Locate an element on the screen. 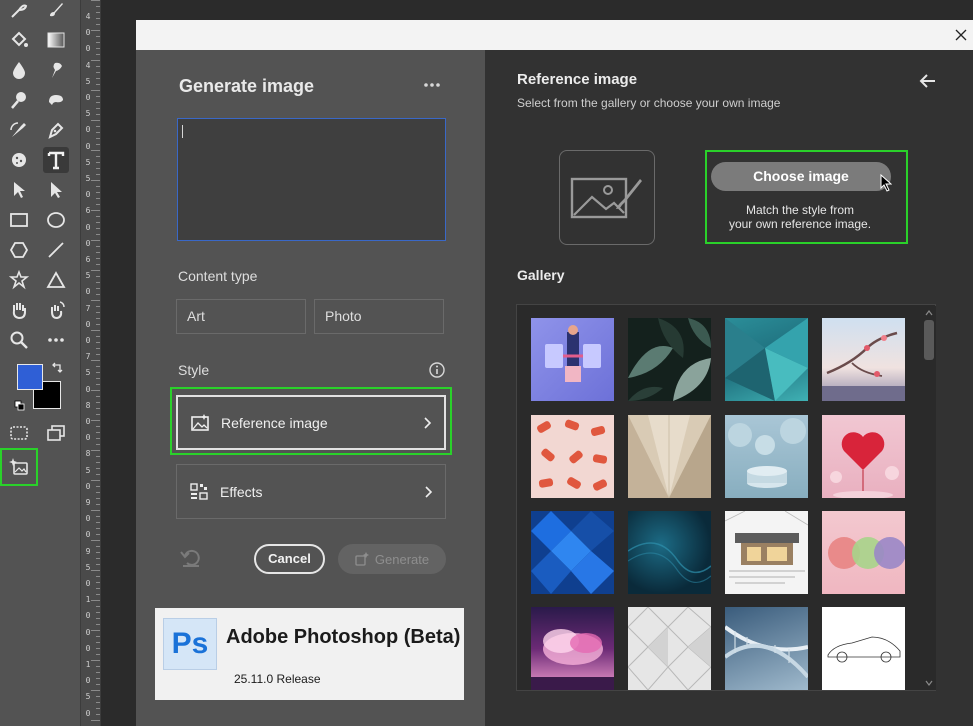 This screenshot has height=726, width=973. chevron-down-icon is located at coordinates (929, 683).